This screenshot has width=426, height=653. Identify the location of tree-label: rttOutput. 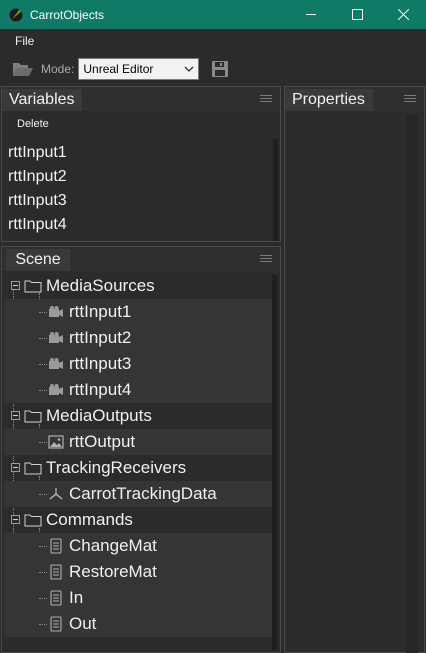
(102, 441).